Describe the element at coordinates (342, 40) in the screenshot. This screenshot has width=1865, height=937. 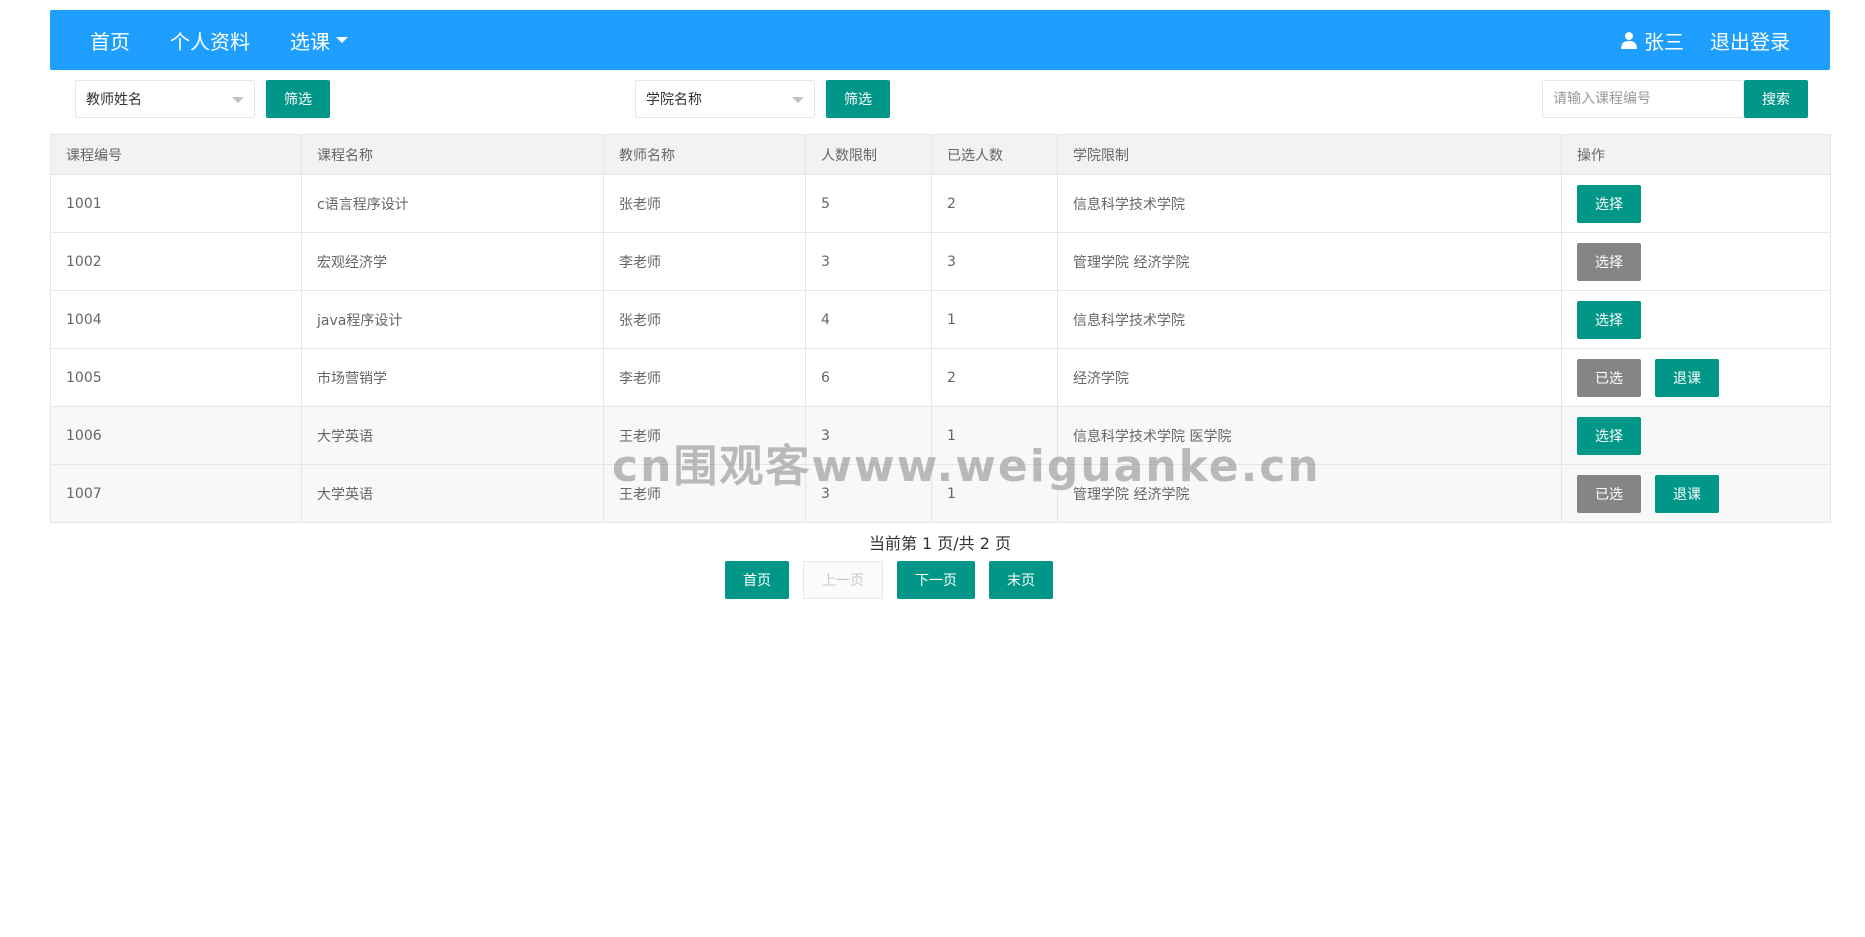
I see `caret-down-icon` at that location.